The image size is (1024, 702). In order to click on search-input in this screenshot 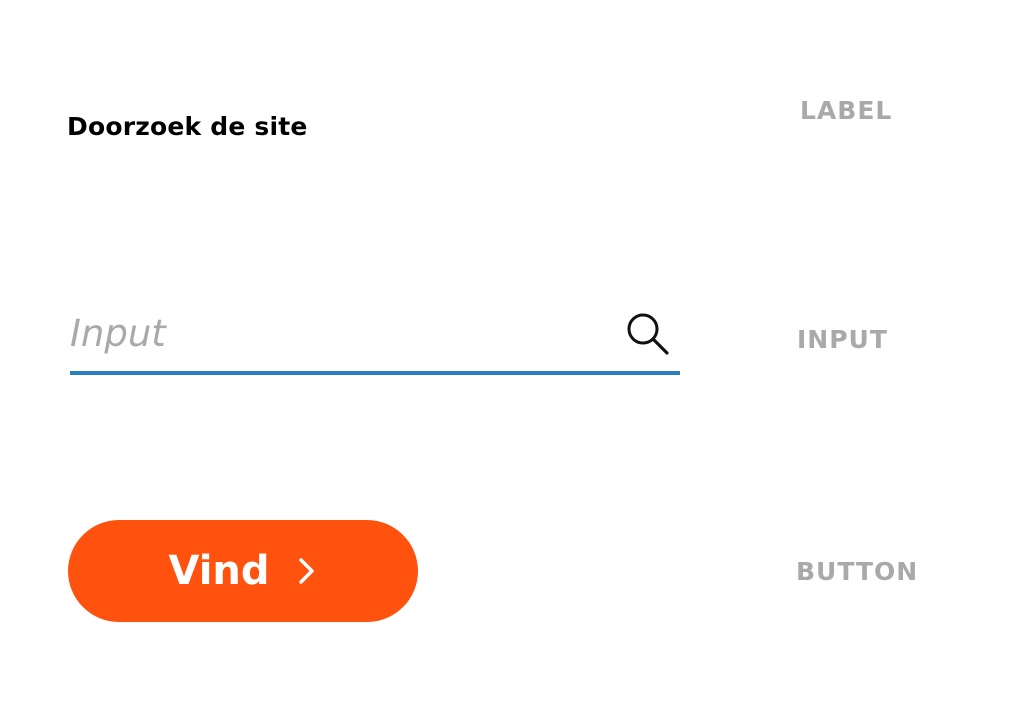, I will do `click(340, 333)`.